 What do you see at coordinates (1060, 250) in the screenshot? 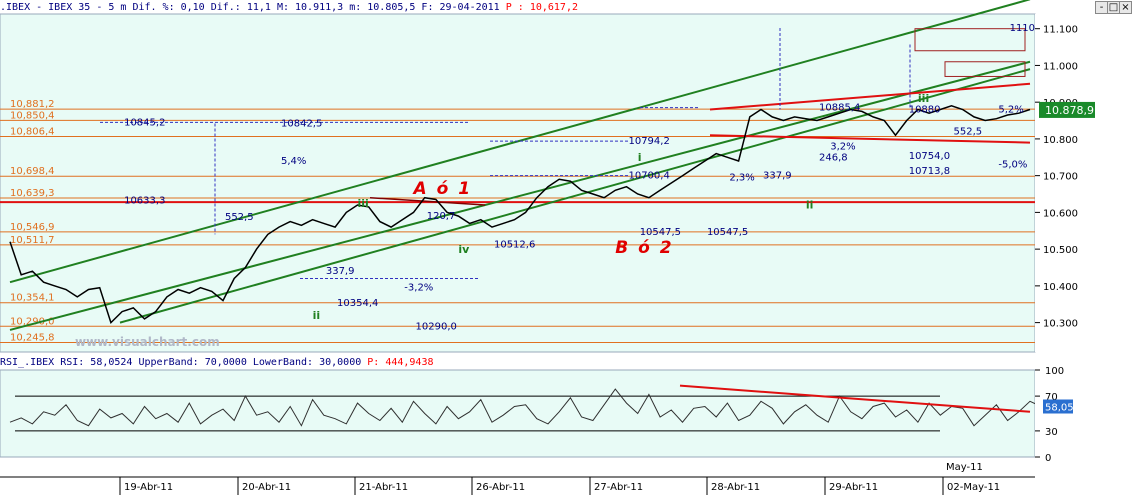
I see `y-tick-label-6: 10.500` at bounding box center [1060, 250].